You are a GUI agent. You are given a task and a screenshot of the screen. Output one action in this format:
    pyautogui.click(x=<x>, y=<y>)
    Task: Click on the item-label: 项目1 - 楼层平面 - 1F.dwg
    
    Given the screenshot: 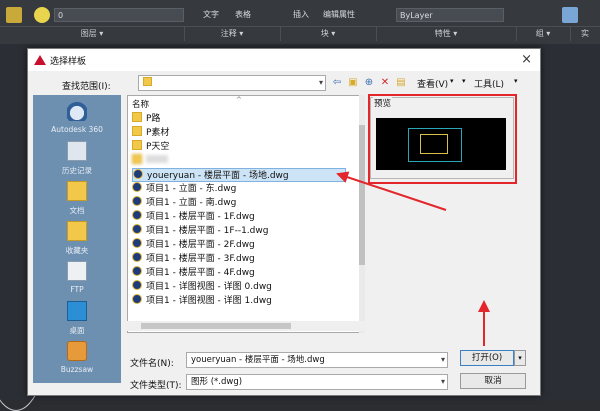 What is the action you would take?
    pyautogui.click(x=200, y=217)
    